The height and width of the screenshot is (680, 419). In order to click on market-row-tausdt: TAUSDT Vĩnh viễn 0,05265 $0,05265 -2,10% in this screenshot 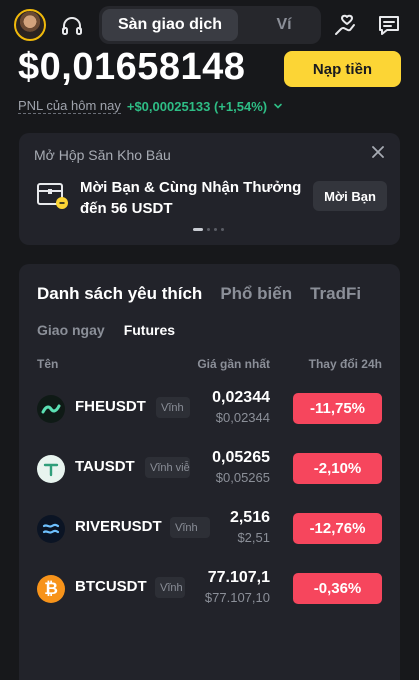, I will do `click(209, 471)`.